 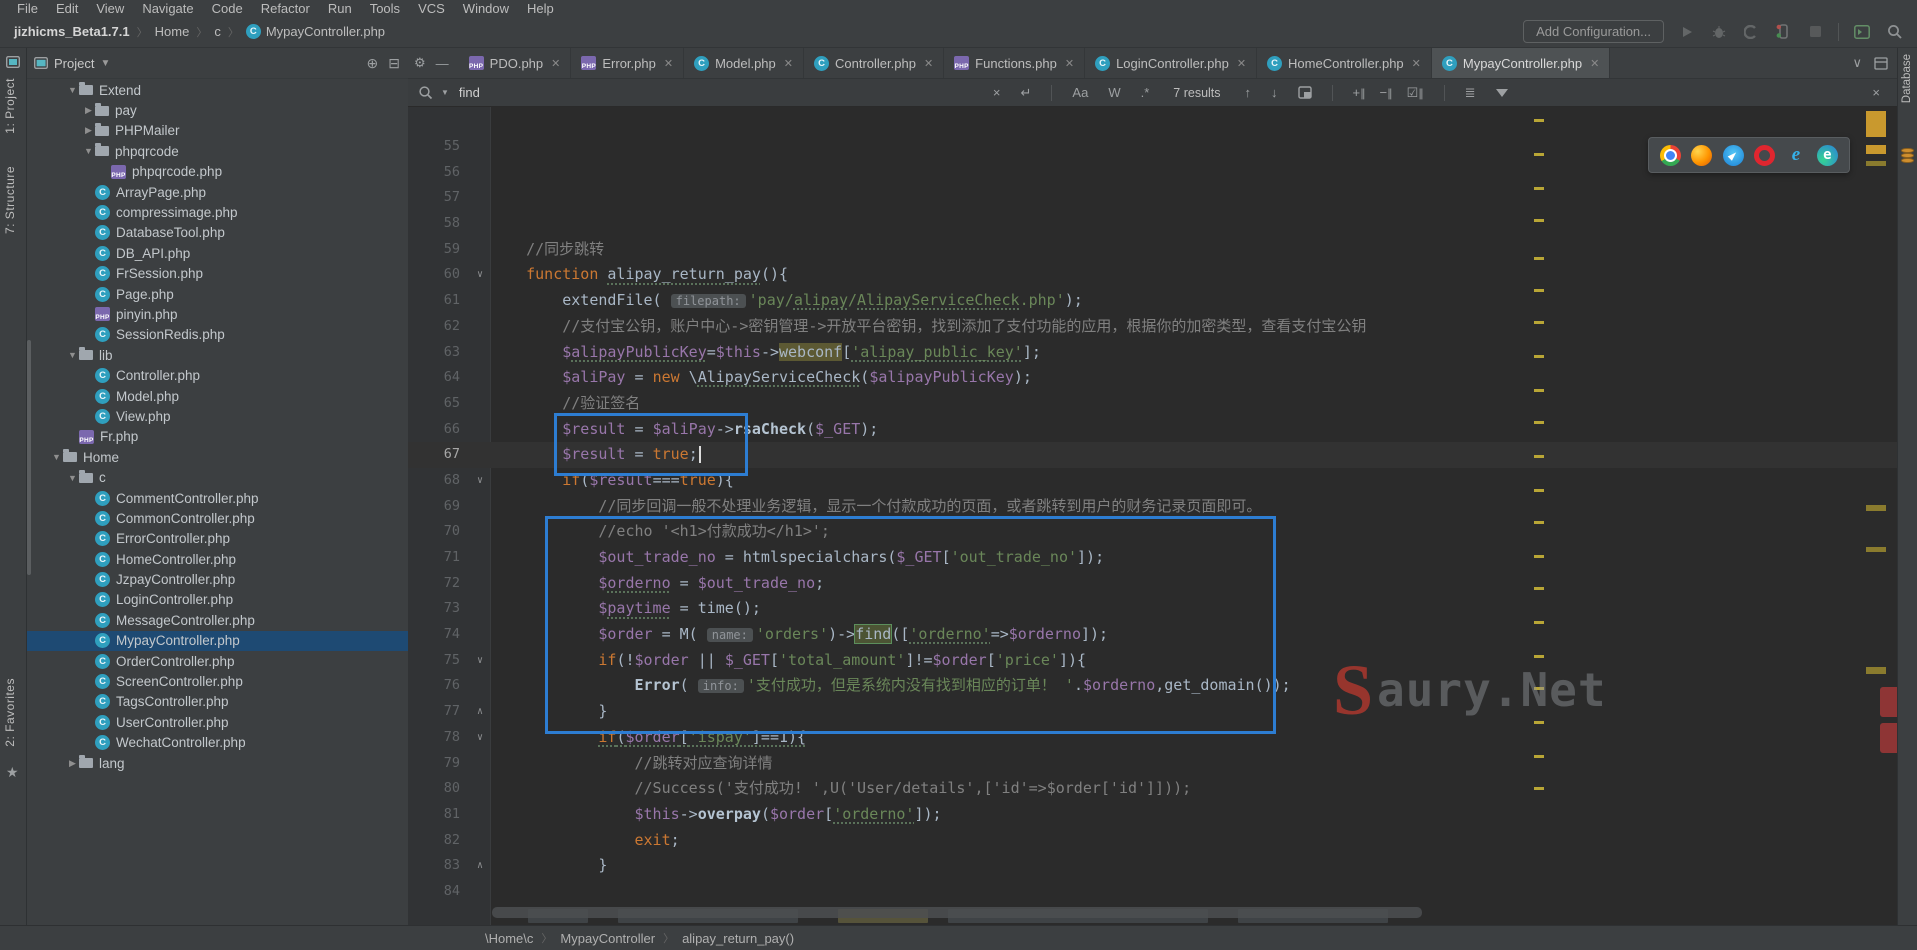 I want to click on tab-error-php: PHP Error.php ✕, so click(x=628, y=63).